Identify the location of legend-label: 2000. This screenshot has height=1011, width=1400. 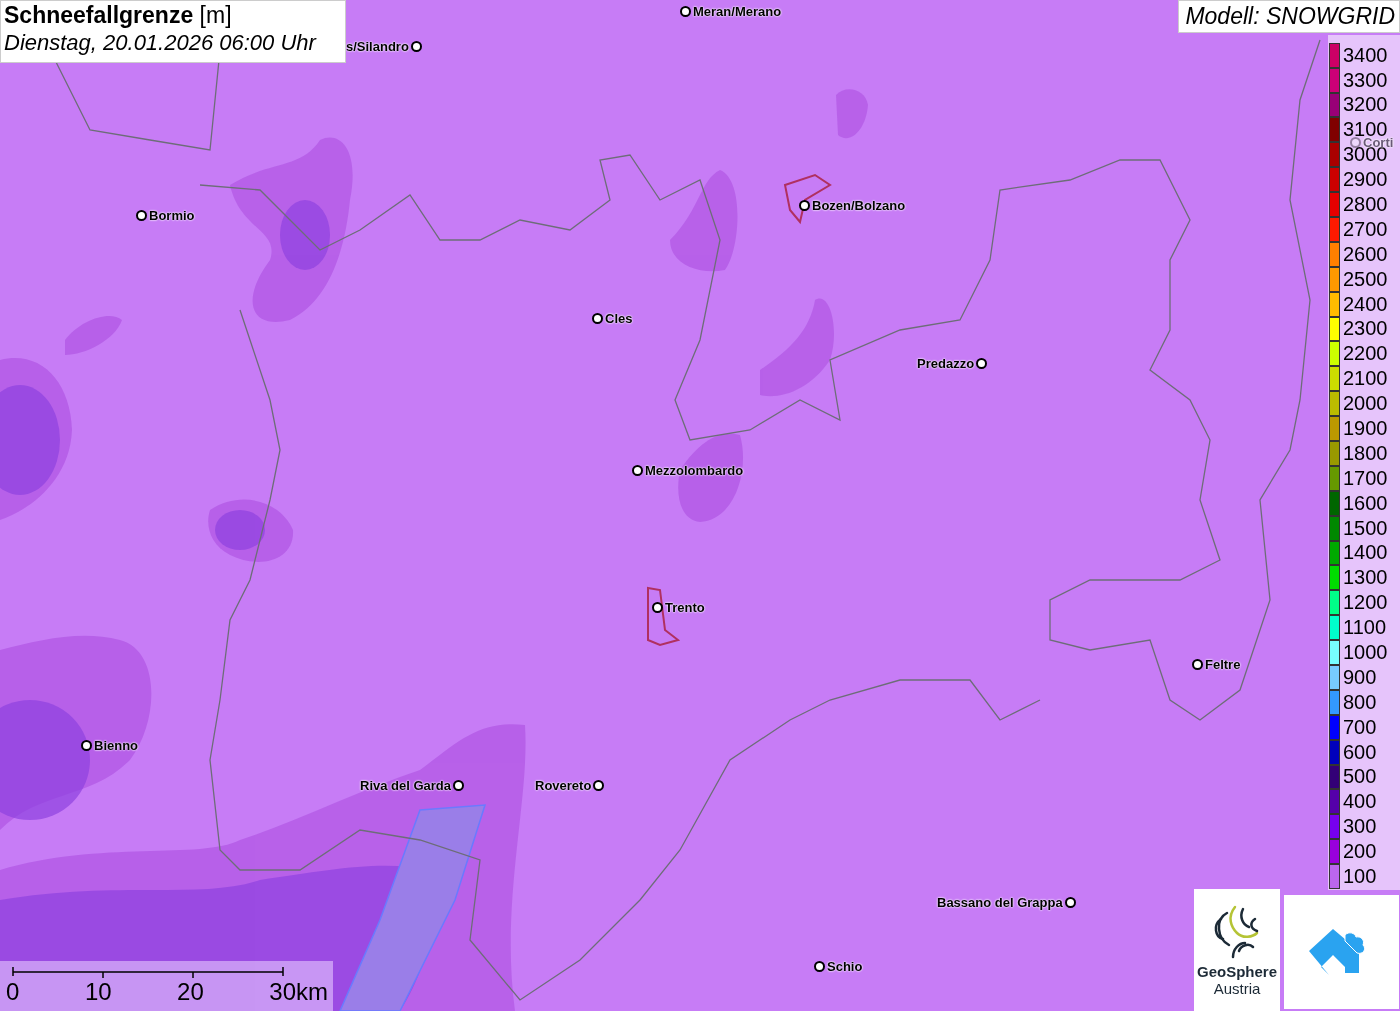
(1365, 404).